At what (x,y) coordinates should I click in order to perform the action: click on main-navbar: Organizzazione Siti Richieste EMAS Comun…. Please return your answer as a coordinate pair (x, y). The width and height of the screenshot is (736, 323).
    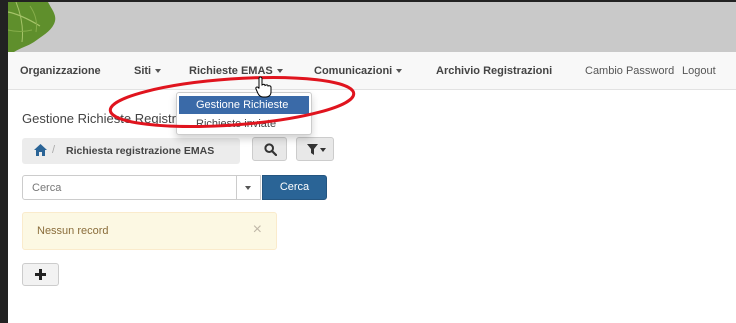
    Looking at the image, I should click on (372, 71).